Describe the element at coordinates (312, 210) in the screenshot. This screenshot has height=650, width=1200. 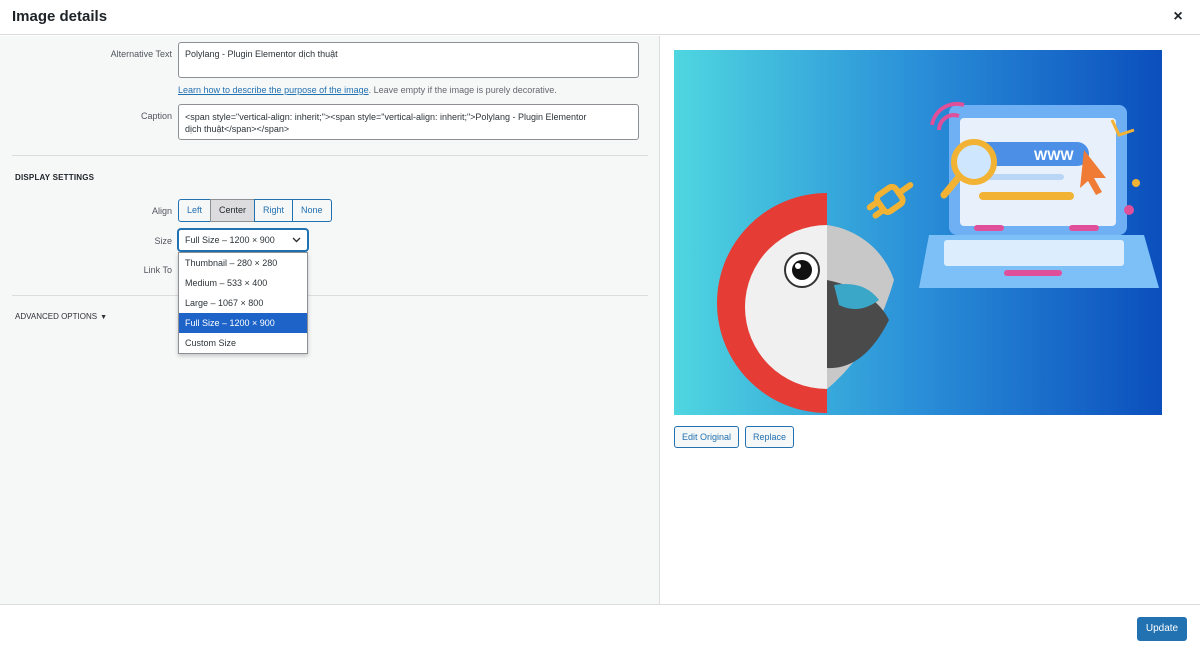
I see `align-none-button: None` at that location.